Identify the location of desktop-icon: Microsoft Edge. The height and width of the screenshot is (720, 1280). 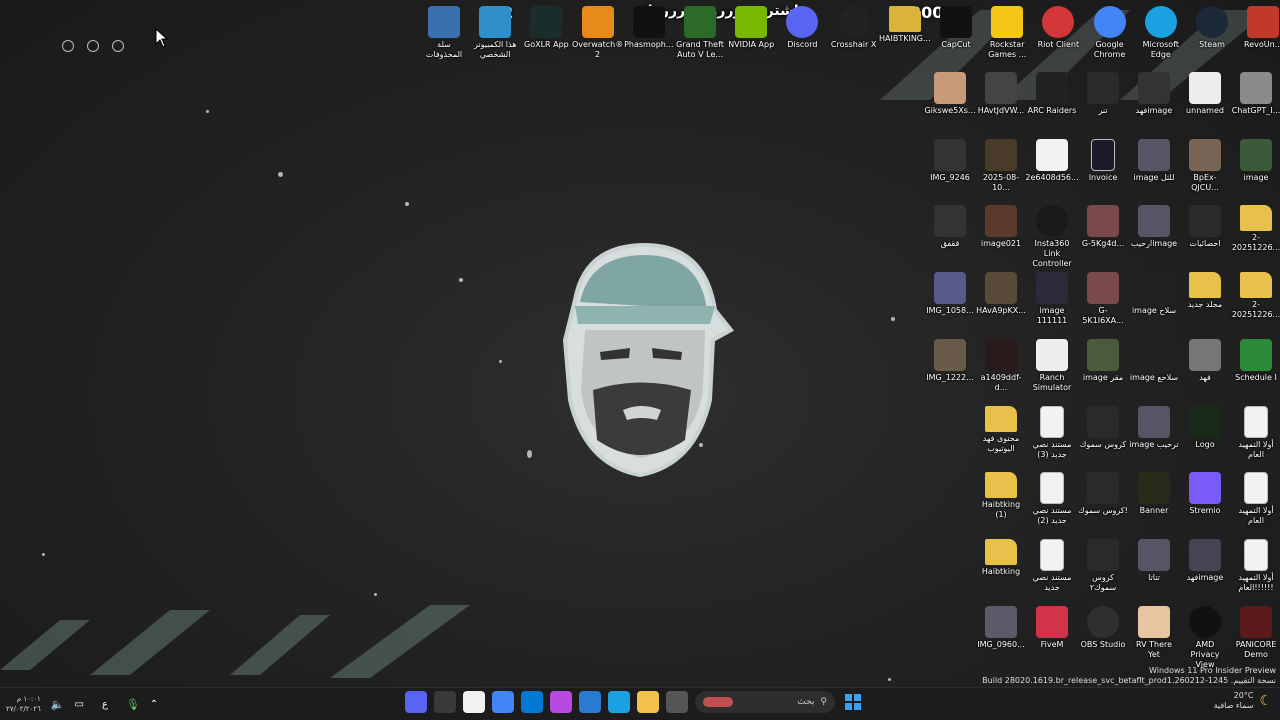
(1161, 33).